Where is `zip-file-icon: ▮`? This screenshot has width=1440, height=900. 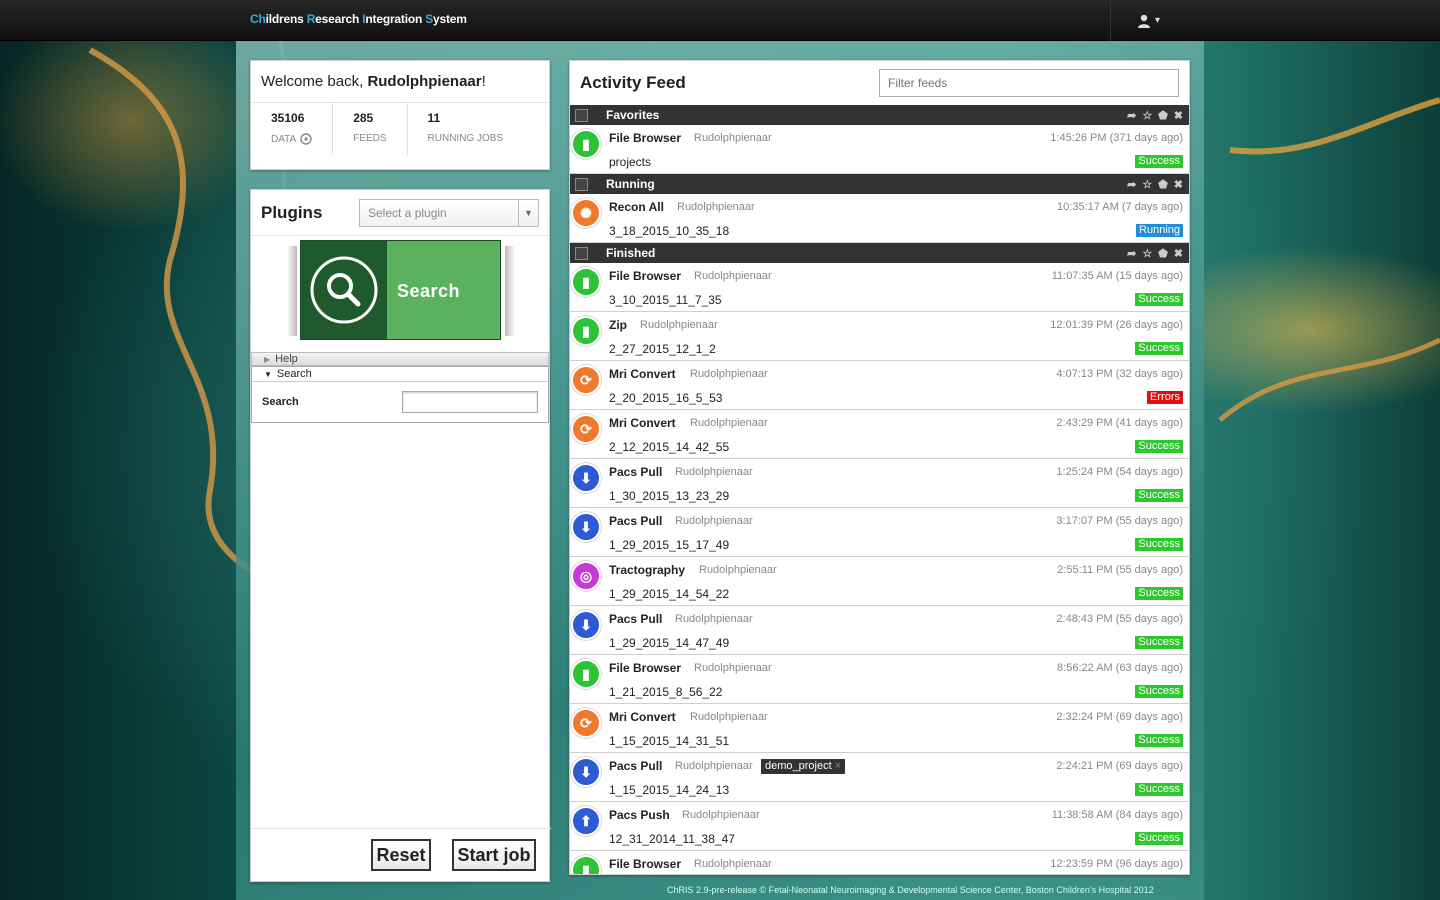
zip-file-icon: ▮ is located at coordinates (586, 331).